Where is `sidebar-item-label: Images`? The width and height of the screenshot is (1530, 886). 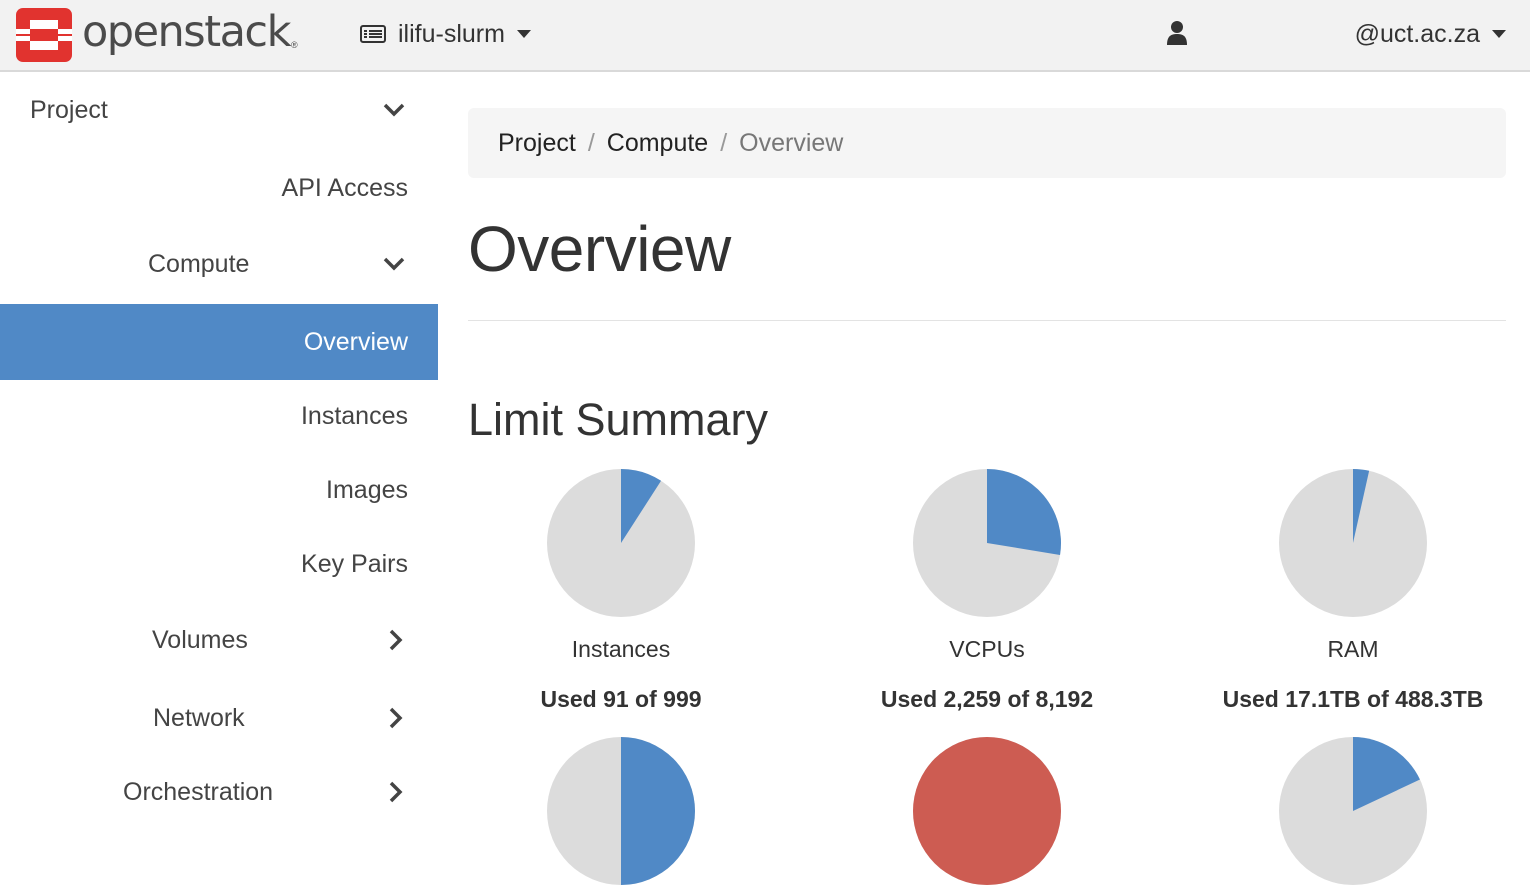
sidebar-item-label: Images is located at coordinates (367, 489).